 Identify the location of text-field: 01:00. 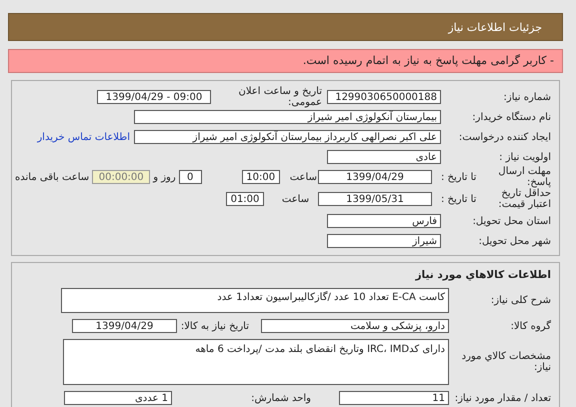
(245, 199).